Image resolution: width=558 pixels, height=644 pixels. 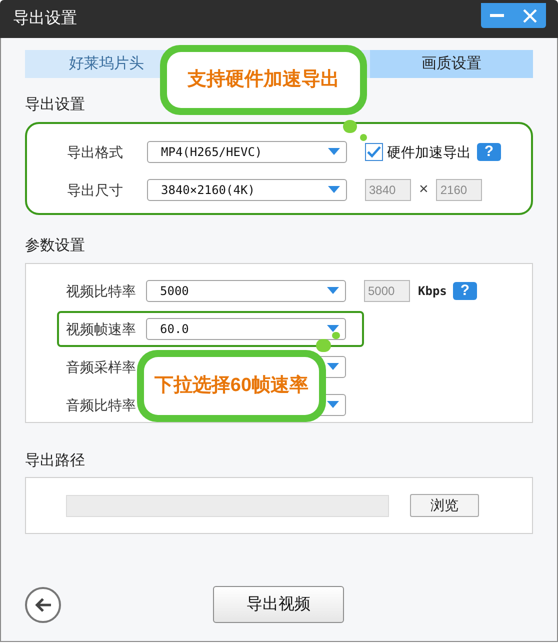 What do you see at coordinates (263, 80) in the screenshot?
I see `callout-text: 支持硬件加速导出` at bounding box center [263, 80].